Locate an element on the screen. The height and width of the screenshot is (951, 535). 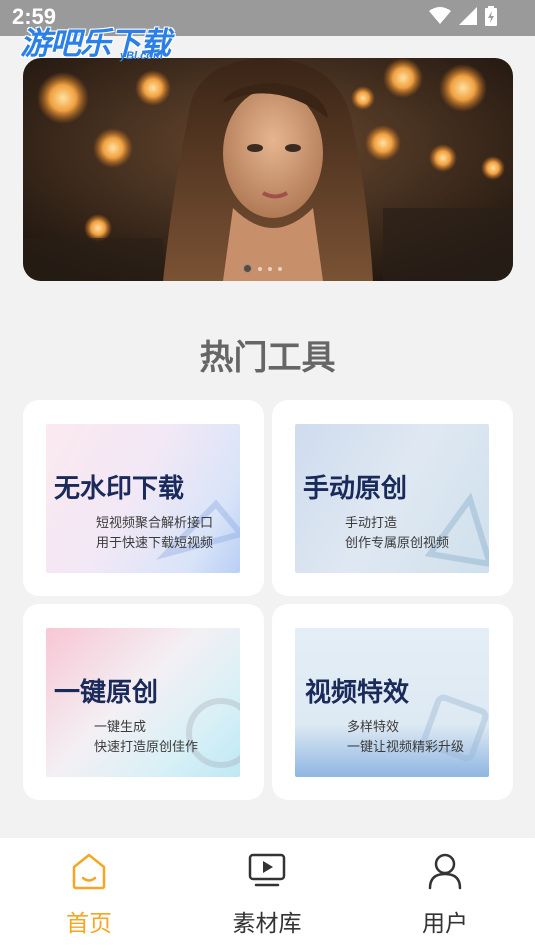
watermark-logo: 游吧乐下载 yBl.com is located at coordinates (95, 40).